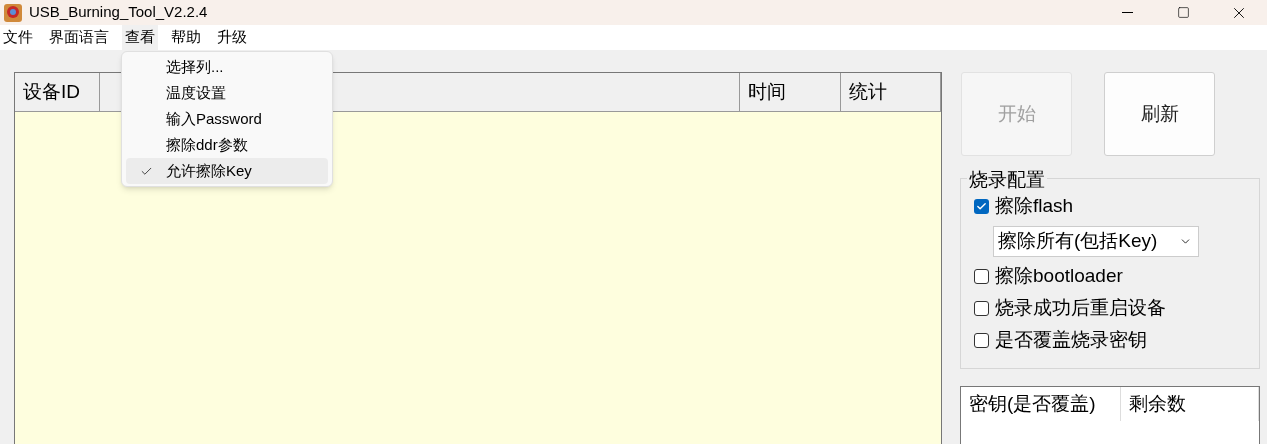 The image size is (1267, 444). Describe the element at coordinates (891, 92) in the screenshot. I see `column-header: 统计` at that location.